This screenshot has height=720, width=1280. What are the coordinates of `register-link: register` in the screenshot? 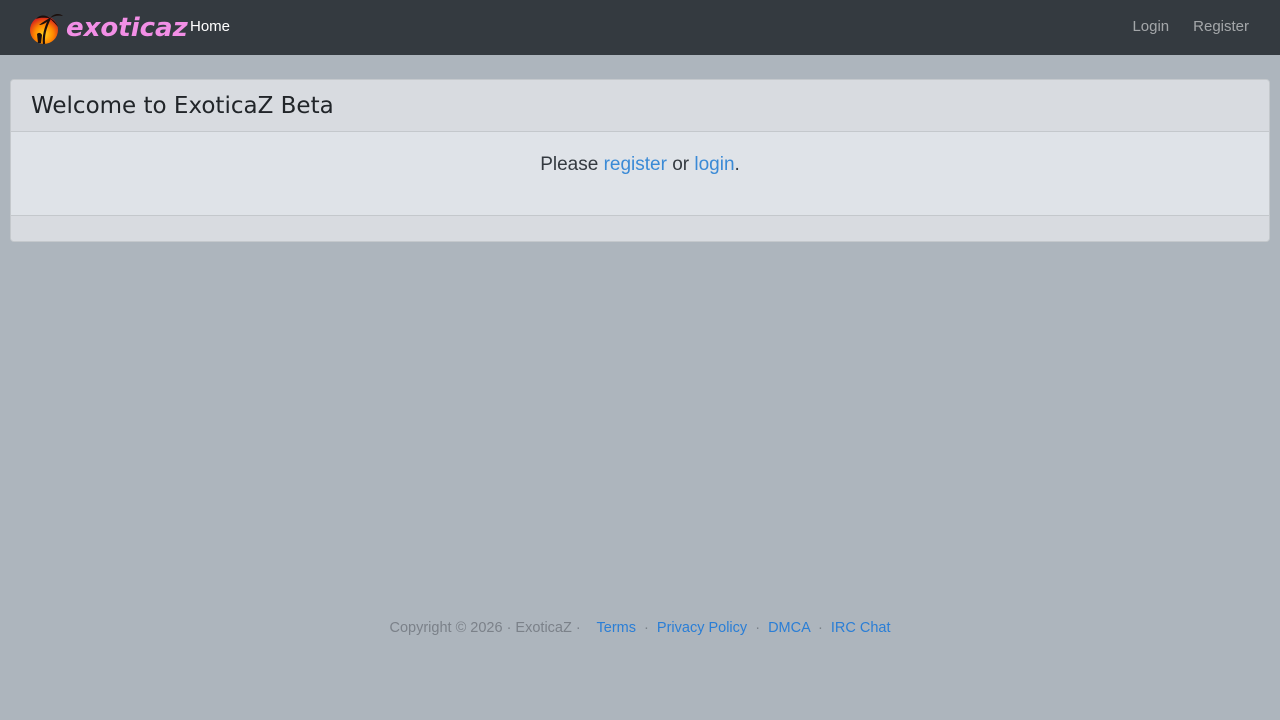 It's located at (635, 164).